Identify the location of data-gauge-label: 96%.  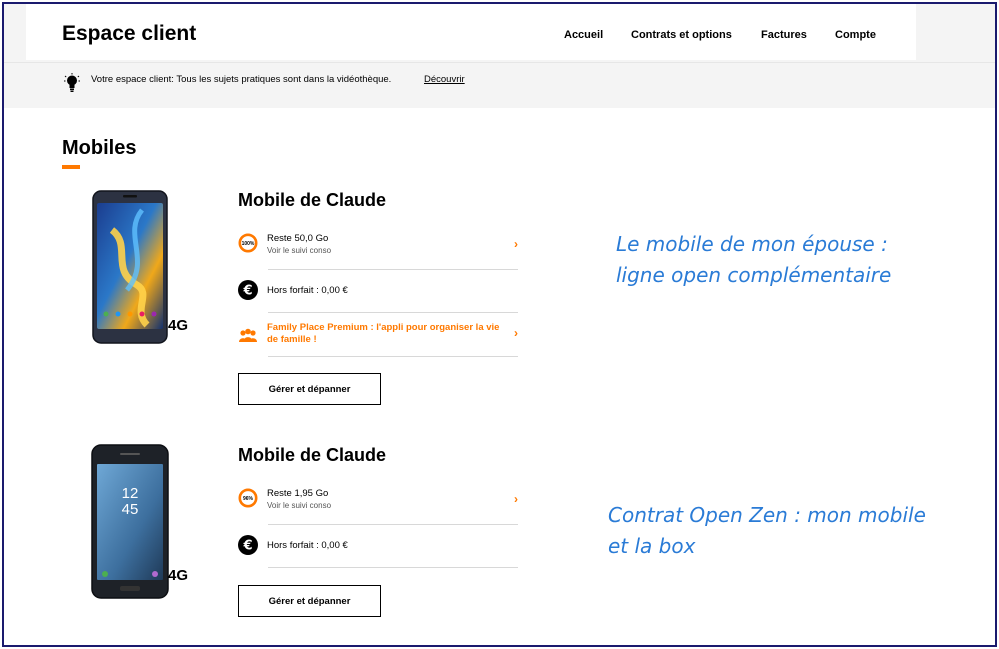
(248, 499).